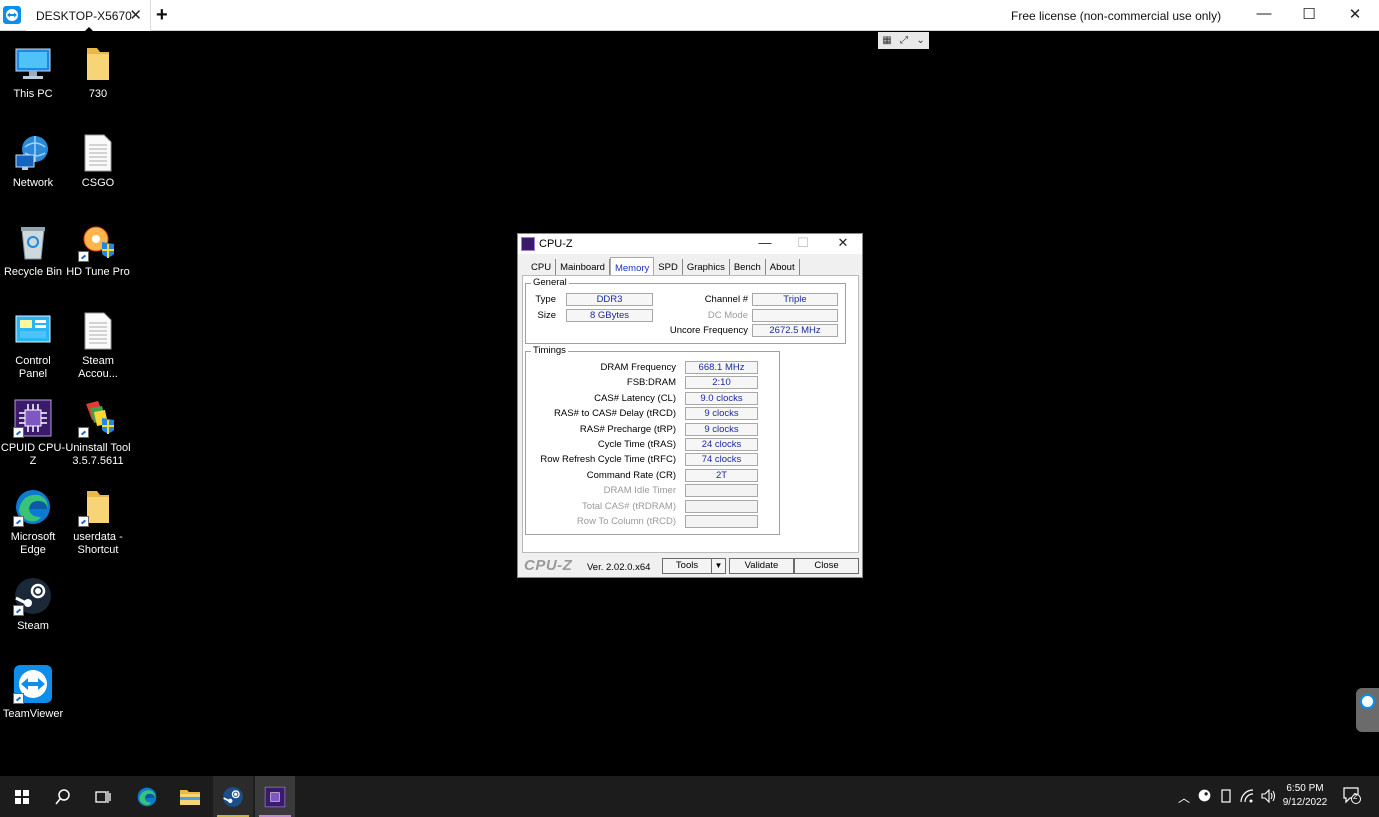 Image resolution: width=1379 pixels, height=817 pixels. I want to click on taskbar-edge, so click(147, 796).